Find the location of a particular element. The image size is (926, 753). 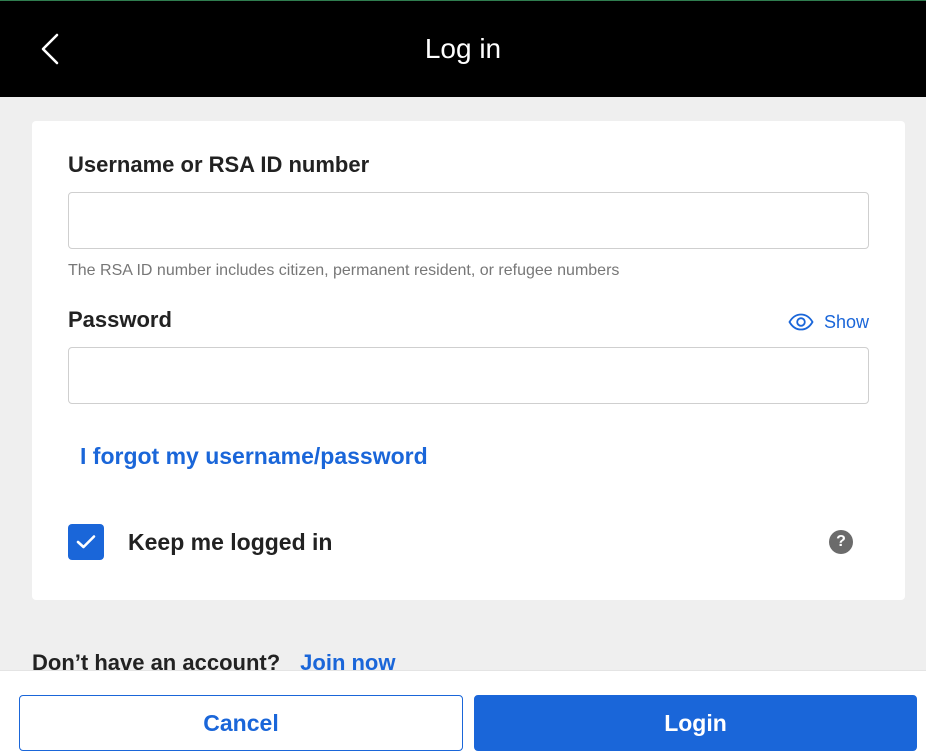

page-title: Log in is located at coordinates (463, 48).